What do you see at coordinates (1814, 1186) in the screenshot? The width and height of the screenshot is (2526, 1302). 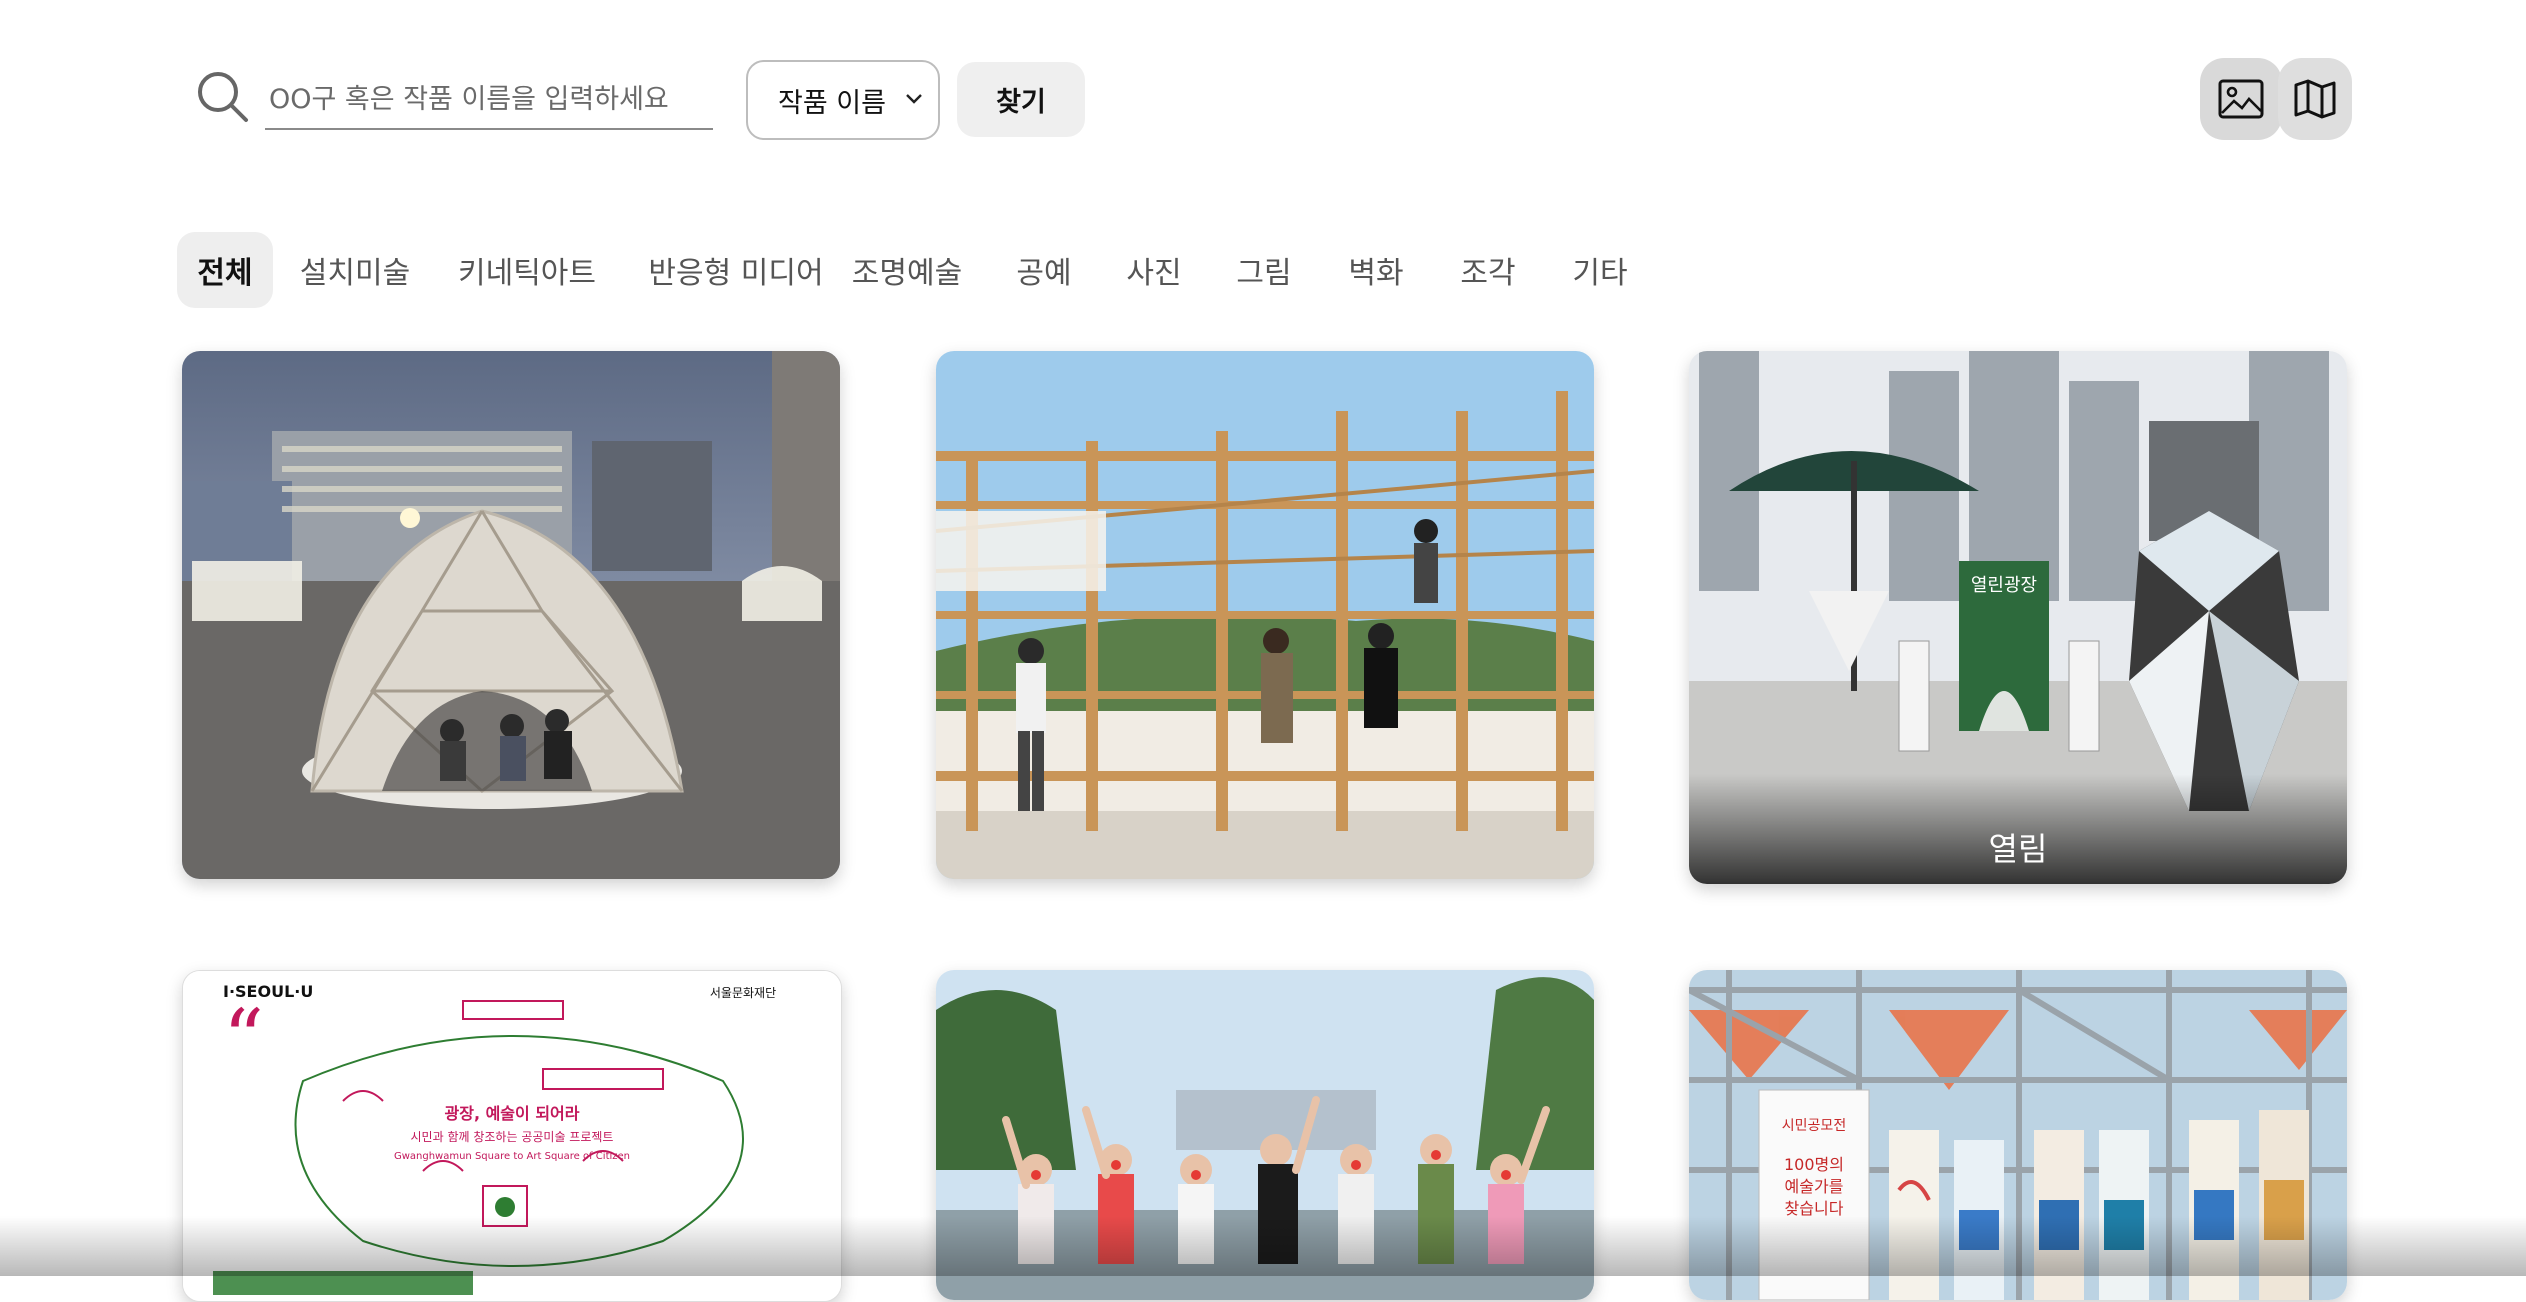 I see `sign-line3: 예술가를` at bounding box center [1814, 1186].